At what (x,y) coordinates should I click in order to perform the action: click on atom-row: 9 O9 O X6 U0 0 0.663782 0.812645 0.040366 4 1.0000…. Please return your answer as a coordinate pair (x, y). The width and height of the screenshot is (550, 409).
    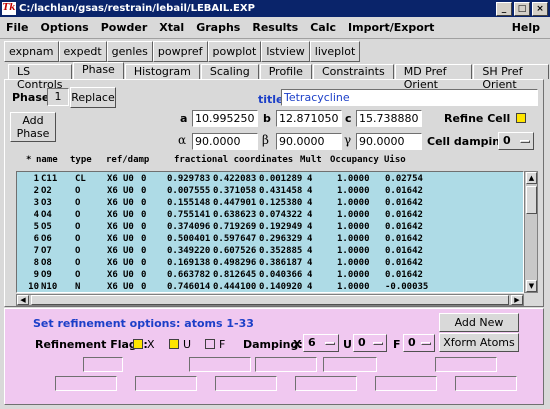
    Looking at the image, I should click on (270, 275).